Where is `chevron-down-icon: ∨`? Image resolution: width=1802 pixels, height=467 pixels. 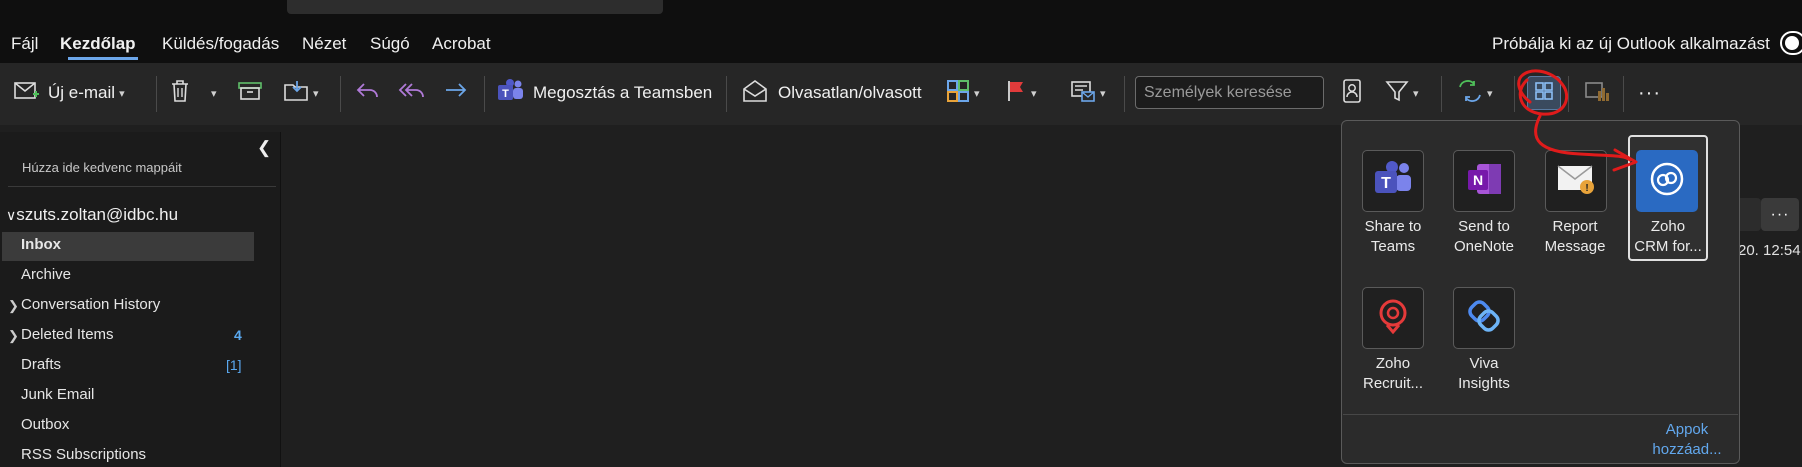
chevron-down-icon: ∨ is located at coordinates (11, 215).